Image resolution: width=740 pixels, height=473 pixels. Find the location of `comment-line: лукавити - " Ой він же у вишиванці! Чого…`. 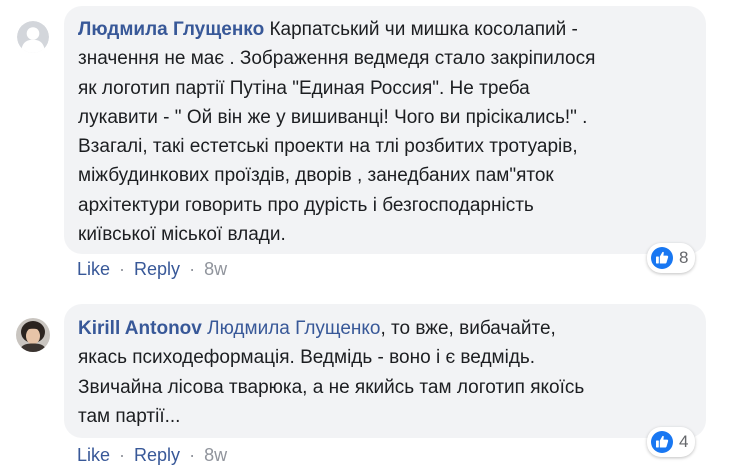

comment-line: лукавити - " Ой він же у вишиванці! Чого… is located at coordinates (333, 117).